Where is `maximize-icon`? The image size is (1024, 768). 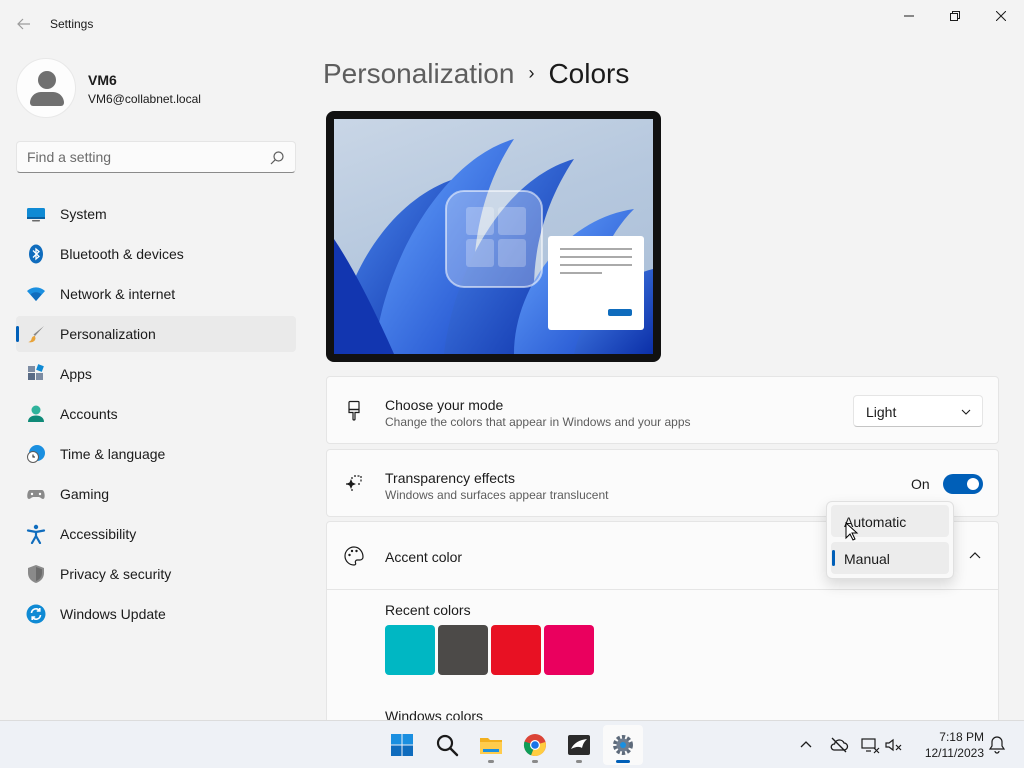
maximize-icon is located at coordinates (955, 16).